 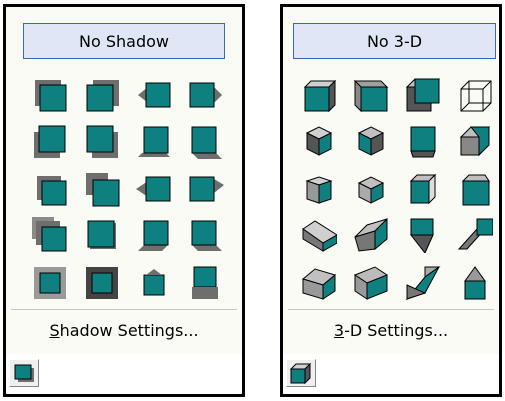 What do you see at coordinates (394, 41) in the screenshot?
I see `no-3d-button: No 3-D` at bounding box center [394, 41].